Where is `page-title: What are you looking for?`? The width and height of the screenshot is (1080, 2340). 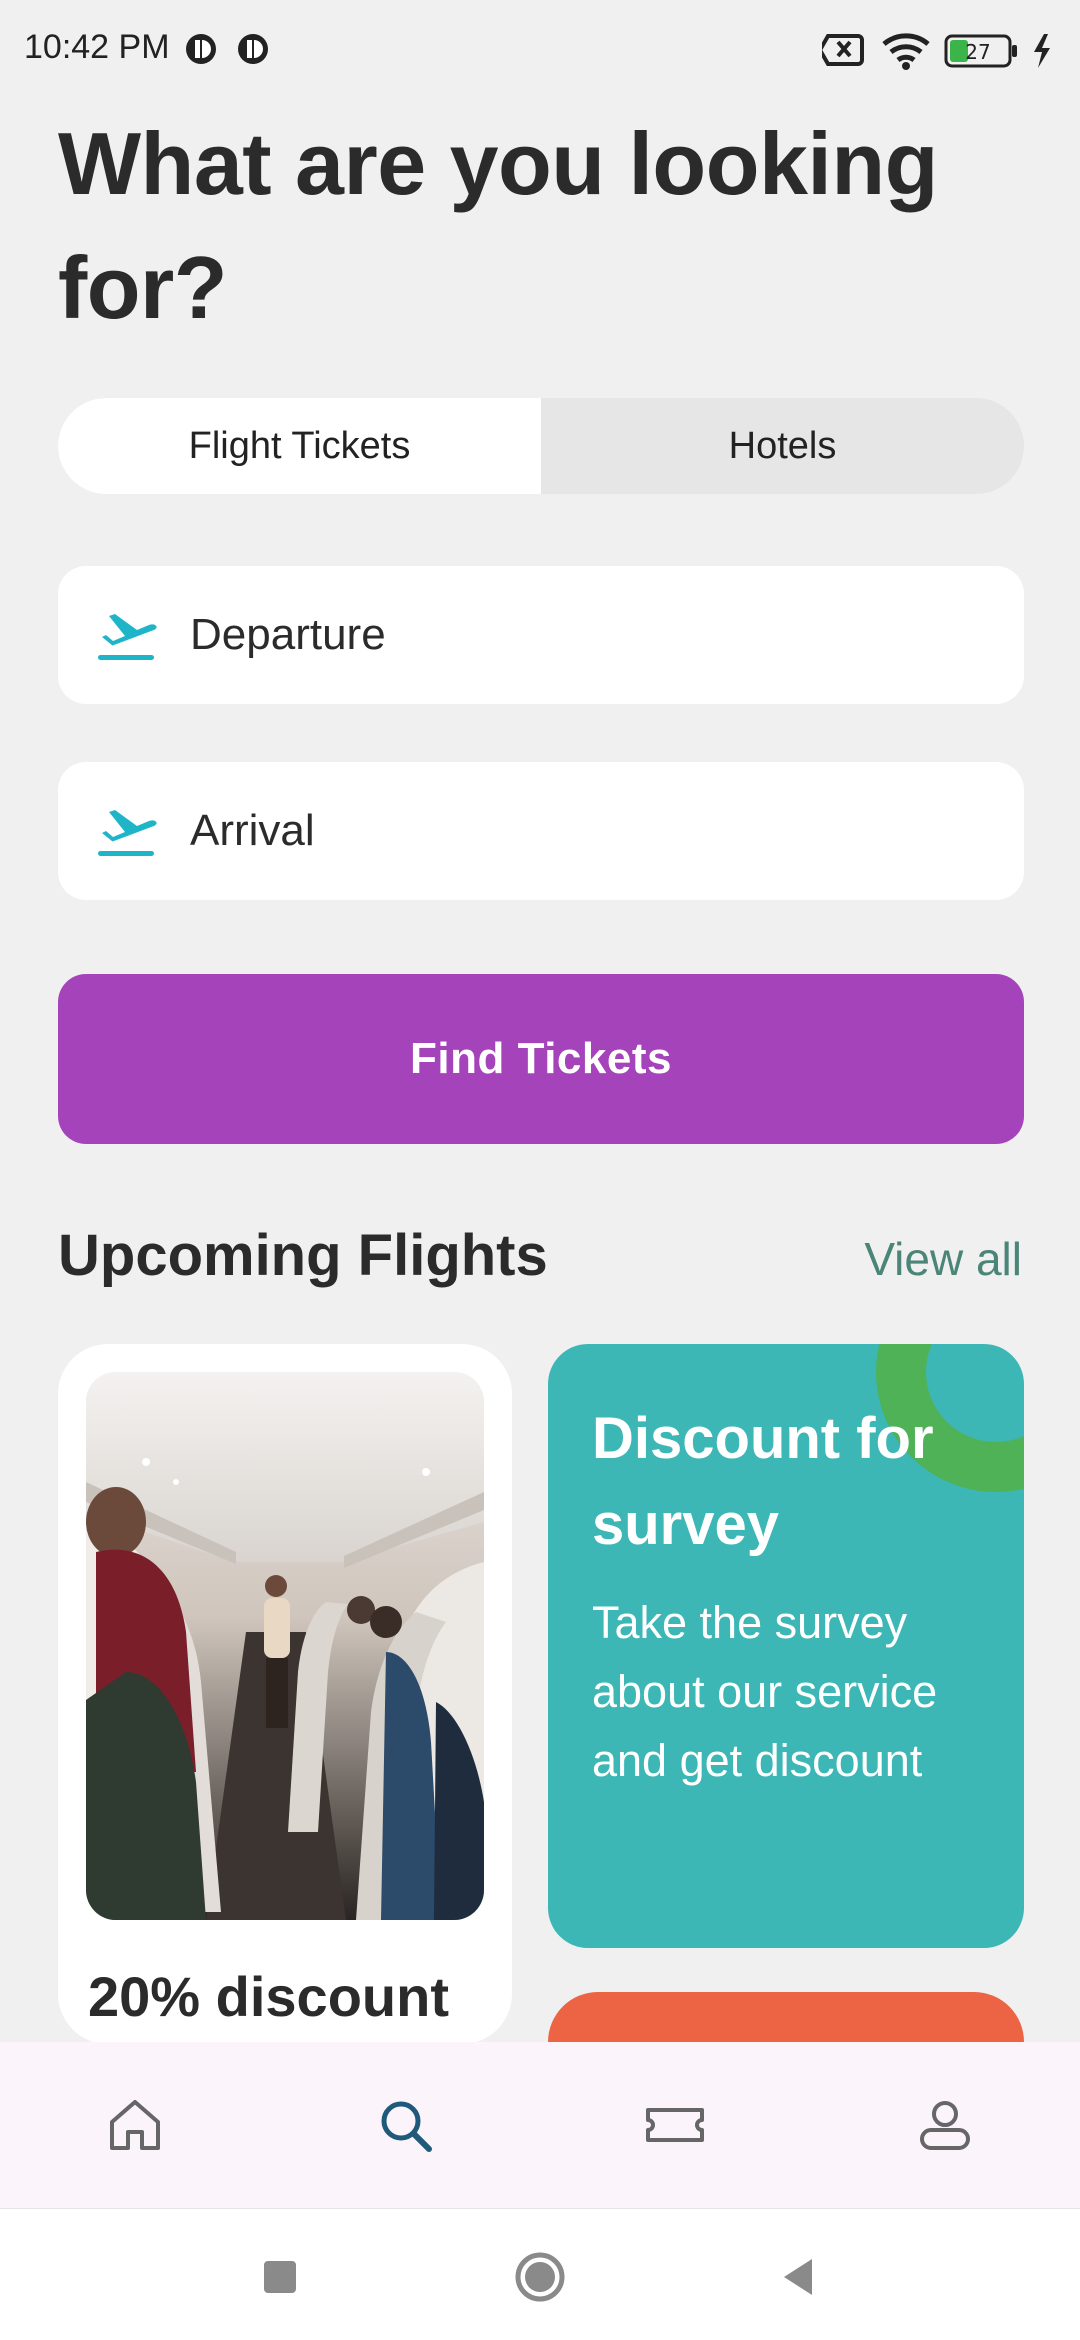
page-title: What are you looking for? is located at coordinates (498, 225).